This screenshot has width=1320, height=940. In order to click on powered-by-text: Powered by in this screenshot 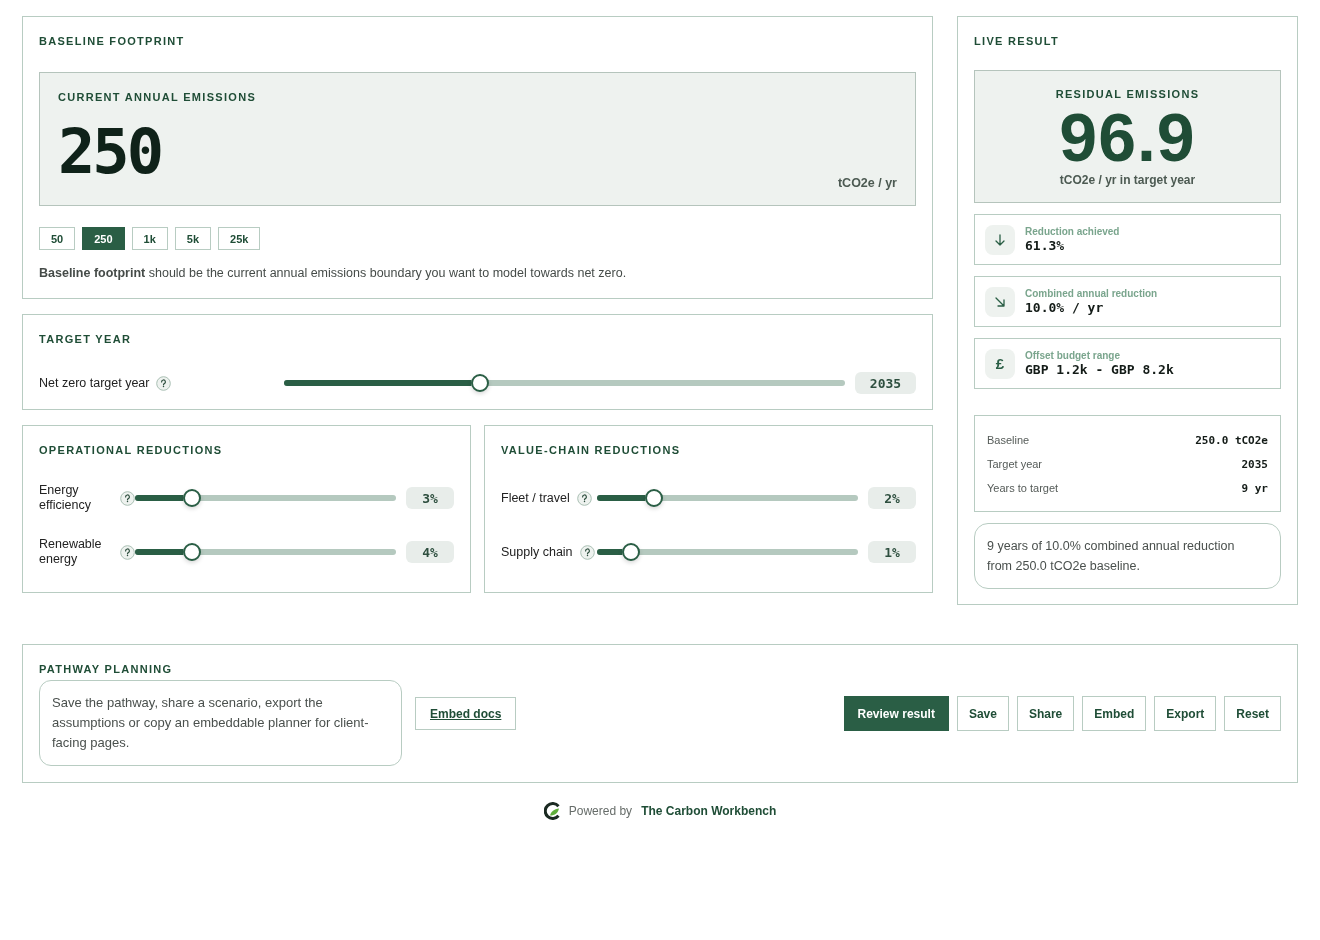, I will do `click(600, 811)`.